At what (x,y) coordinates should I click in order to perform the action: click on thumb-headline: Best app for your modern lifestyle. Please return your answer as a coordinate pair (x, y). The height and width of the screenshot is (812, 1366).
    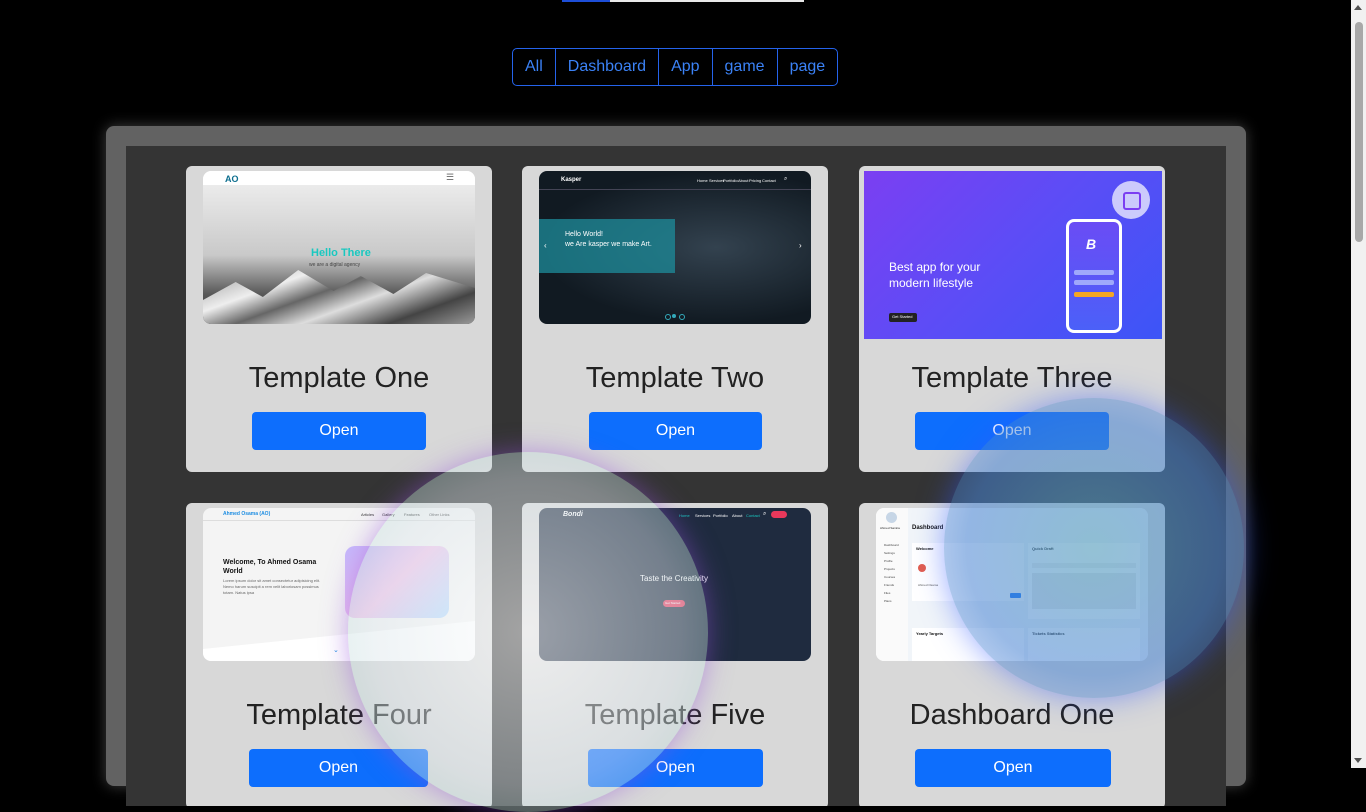
    Looking at the image, I should click on (935, 275).